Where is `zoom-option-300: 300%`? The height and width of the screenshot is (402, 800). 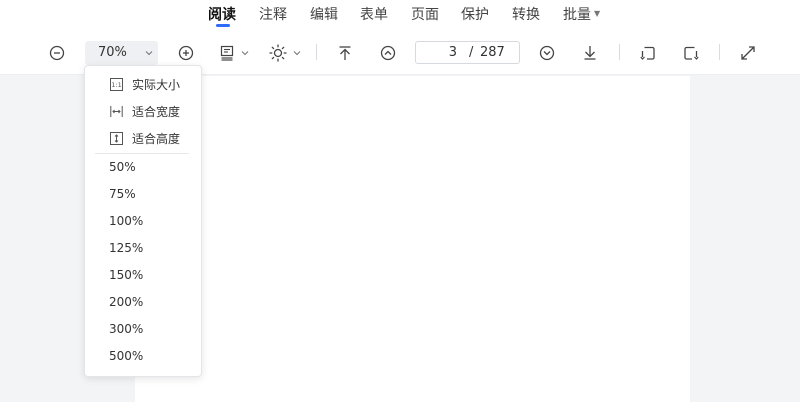 zoom-option-300: 300% is located at coordinates (143, 329).